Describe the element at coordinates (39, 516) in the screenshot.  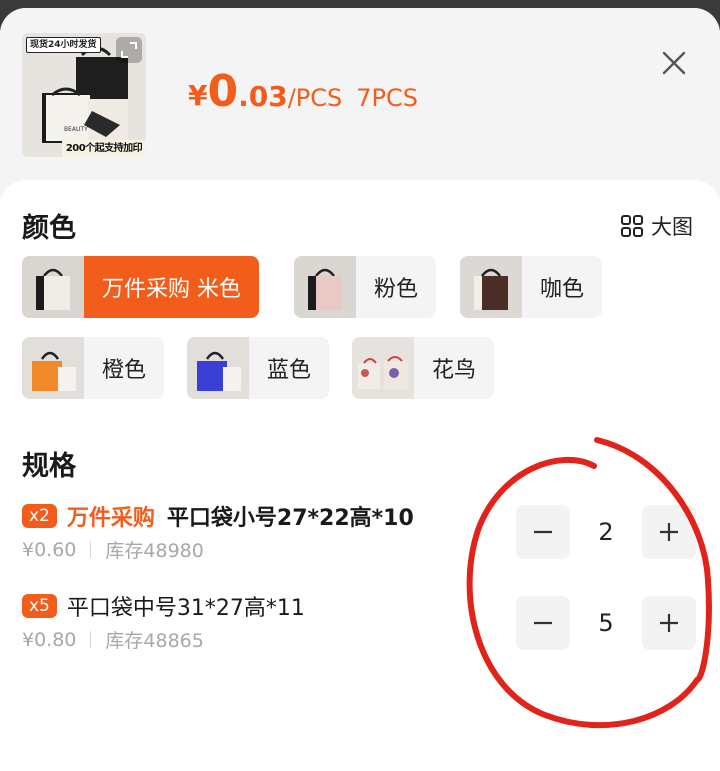
I see `quantity-badge: x2` at that location.